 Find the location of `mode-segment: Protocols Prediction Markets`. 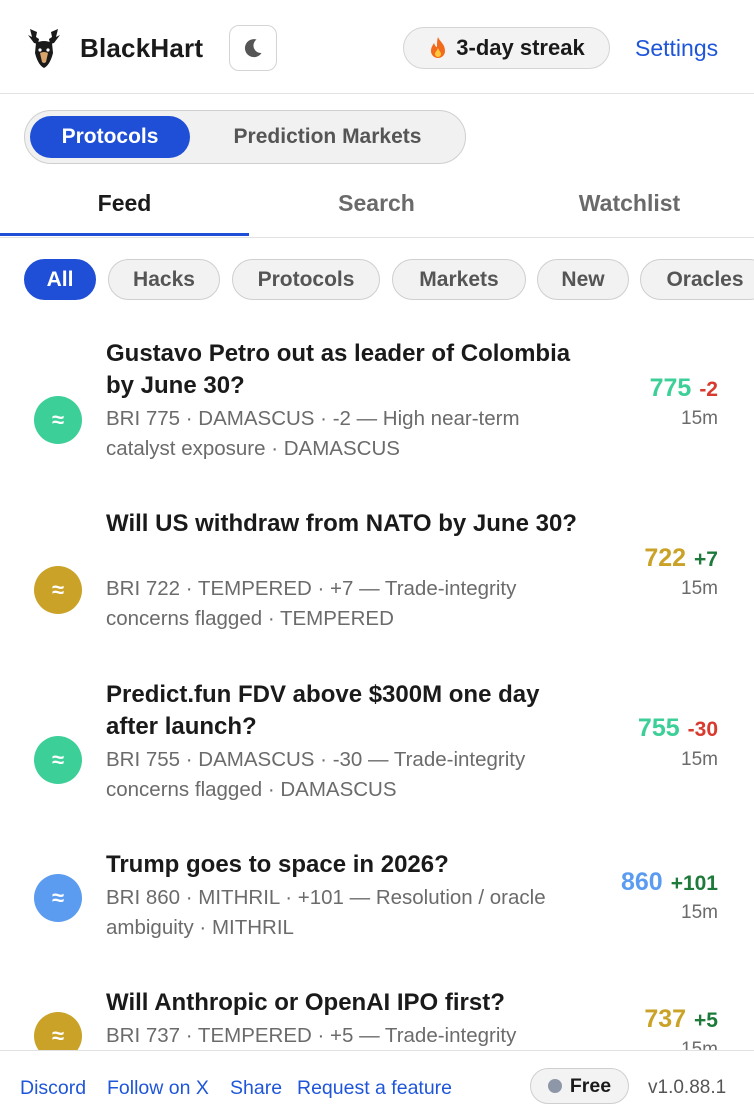

mode-segment: Protocols Prediction Markets is located at coordinates (245, 137).